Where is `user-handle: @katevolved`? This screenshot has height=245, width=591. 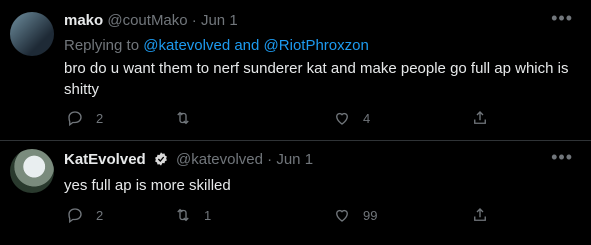
user-handle: @katevolved is located at coordinates (219, 159).